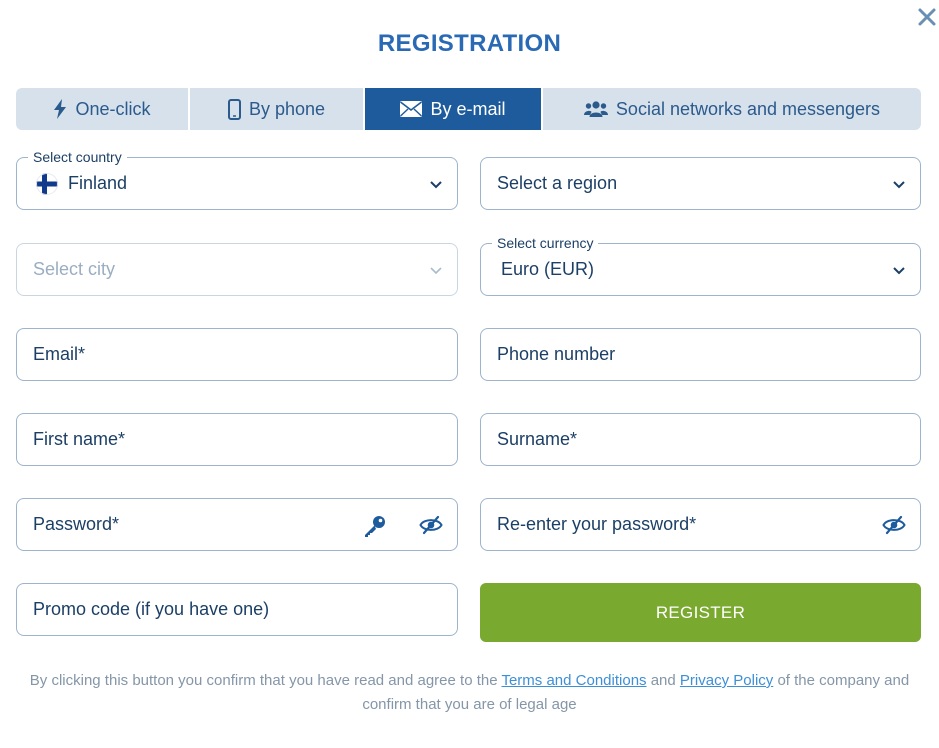  I want to click on tab-social-networks: Social networks and messengers, so click(732, 109).